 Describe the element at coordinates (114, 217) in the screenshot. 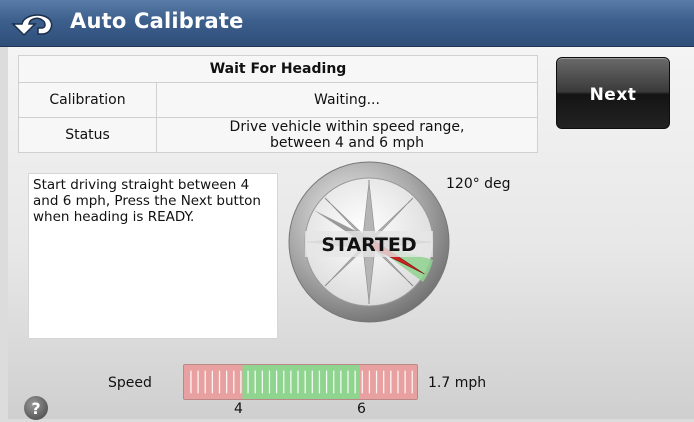

I see `instructions-line3: when heading is READY.` at that location.